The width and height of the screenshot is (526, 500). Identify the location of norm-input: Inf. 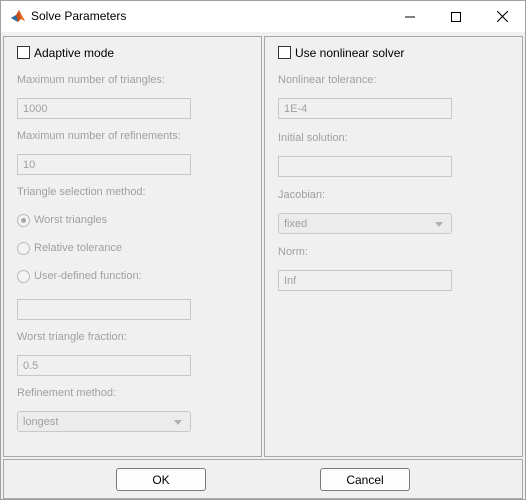
(365, 280).